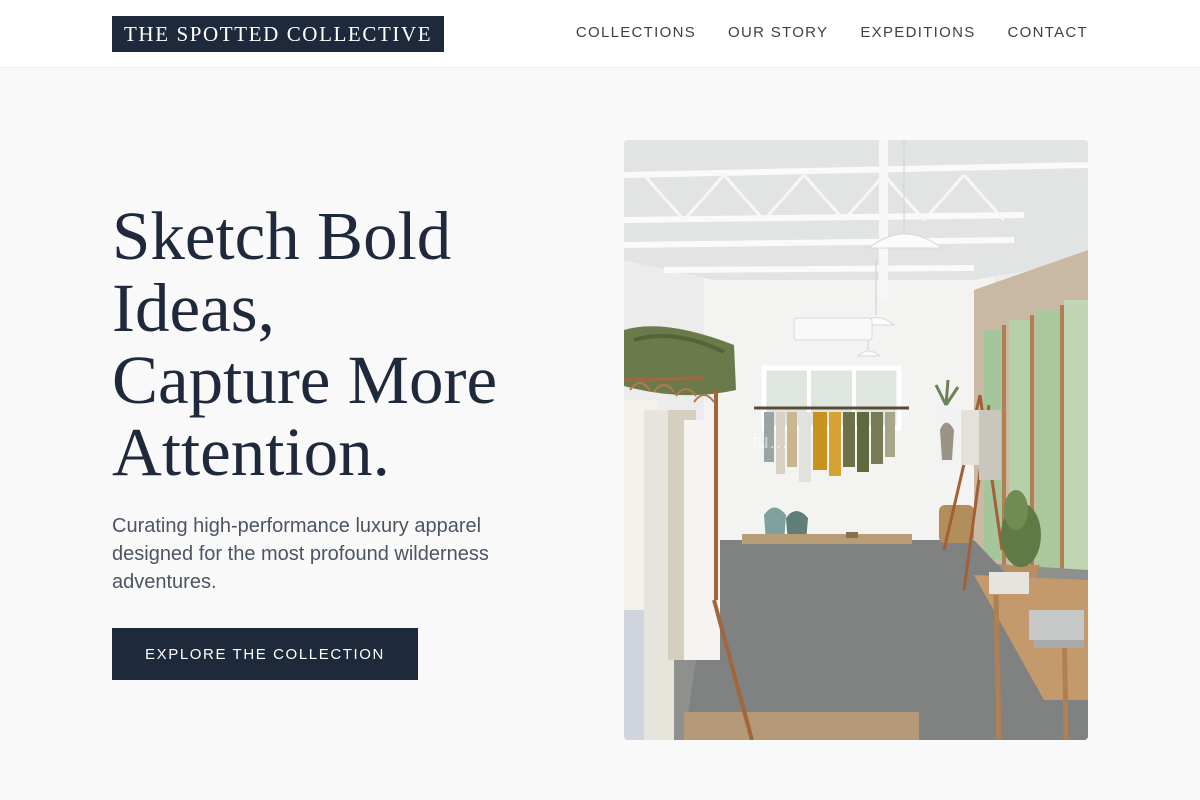 Image resolution: width=1200 pixels, height=800 pixels. I want to click on hero-title-line: Attention., so click(251, 452).